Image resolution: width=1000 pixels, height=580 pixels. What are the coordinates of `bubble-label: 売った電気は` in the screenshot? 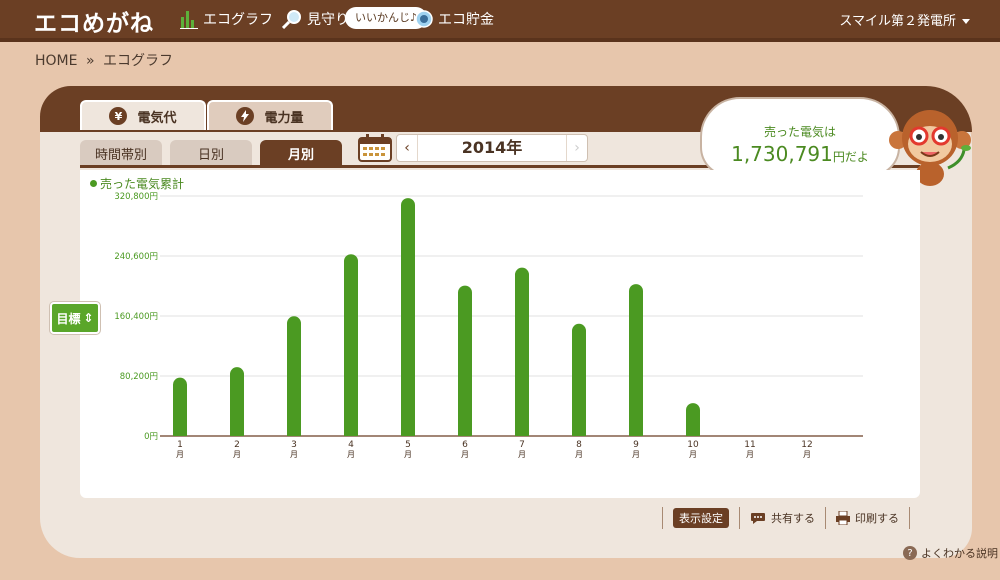 It's located at (799, 132).